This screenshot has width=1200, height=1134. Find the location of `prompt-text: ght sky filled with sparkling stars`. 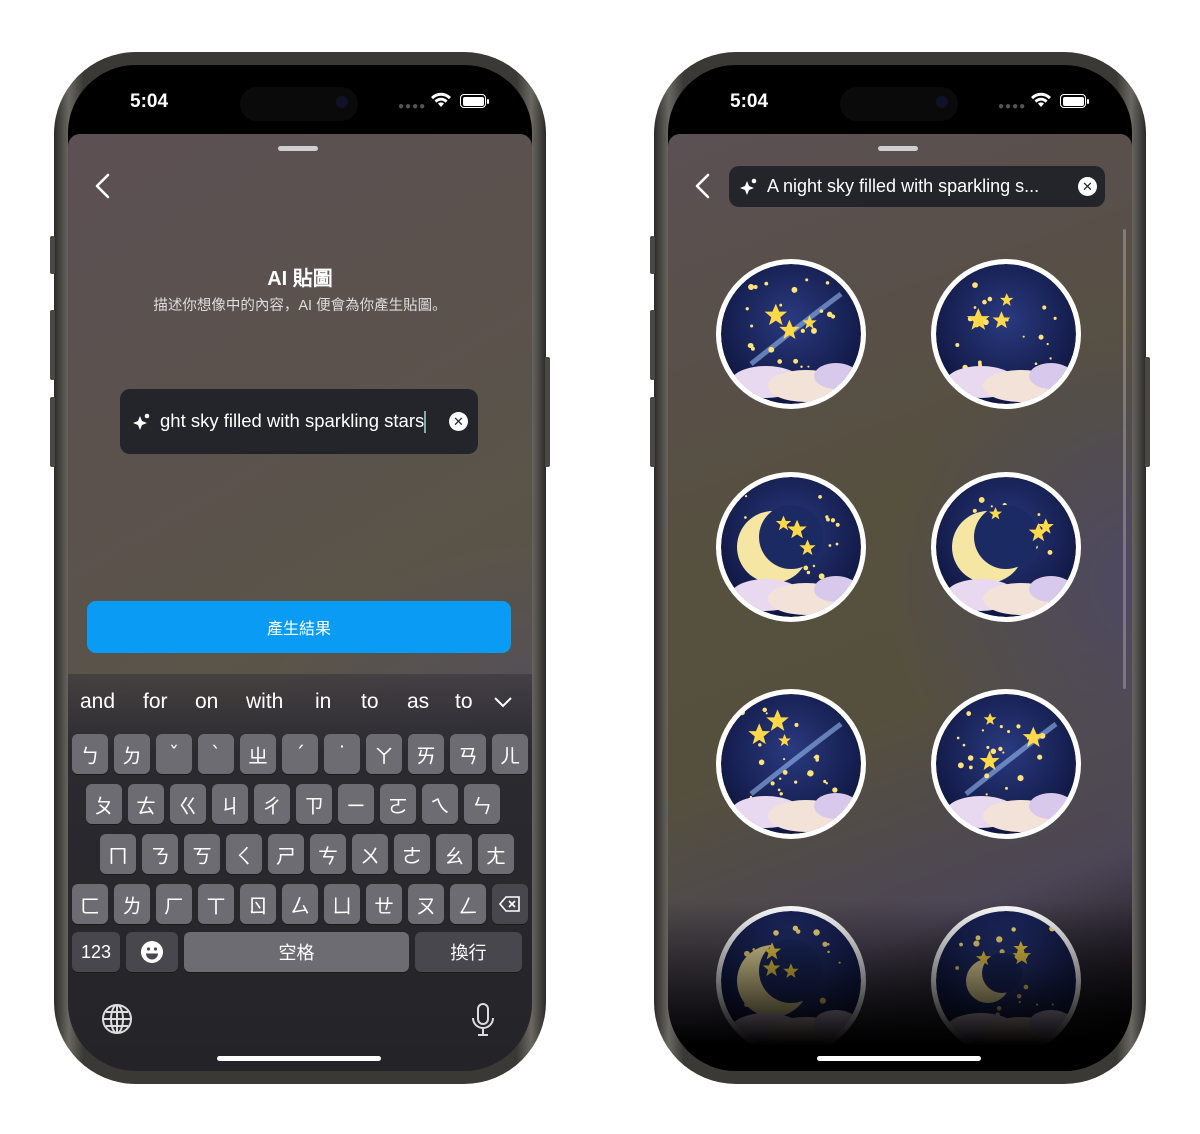

prompt-text: ght sky filled with sparkling stars is located at coordinates (292, 420).